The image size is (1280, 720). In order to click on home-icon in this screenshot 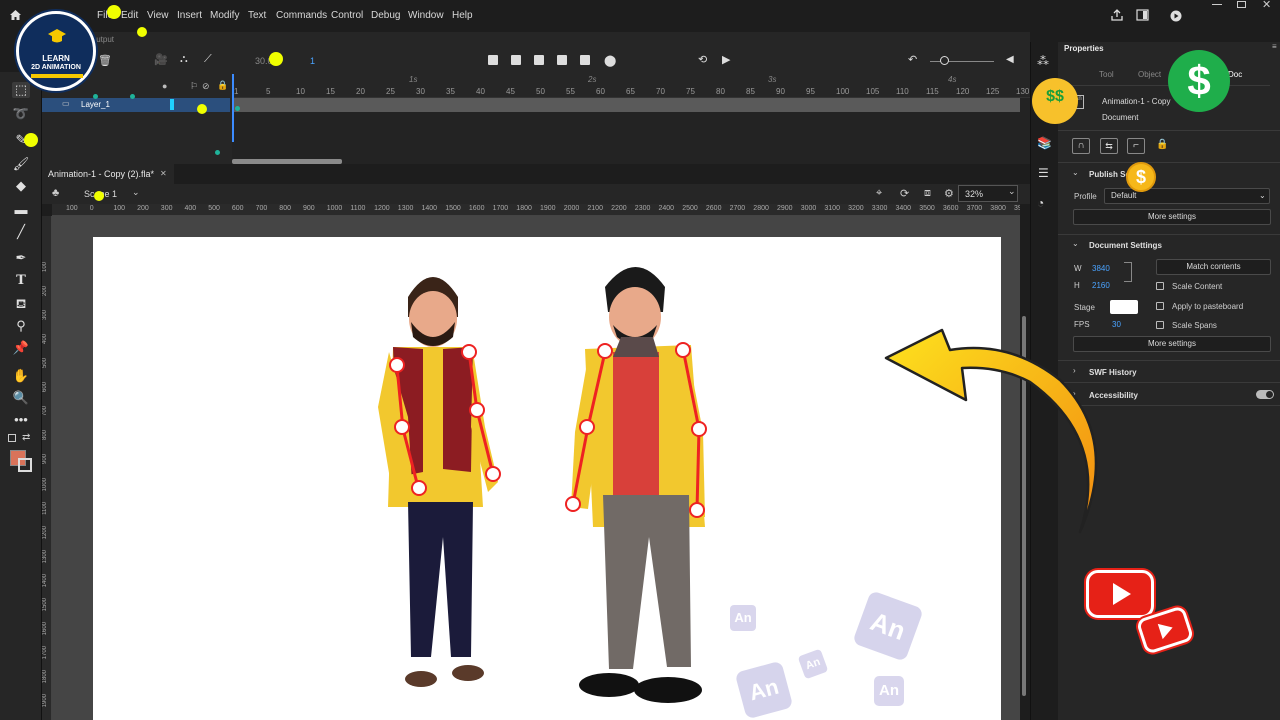, I will do `click(15, 16)`.